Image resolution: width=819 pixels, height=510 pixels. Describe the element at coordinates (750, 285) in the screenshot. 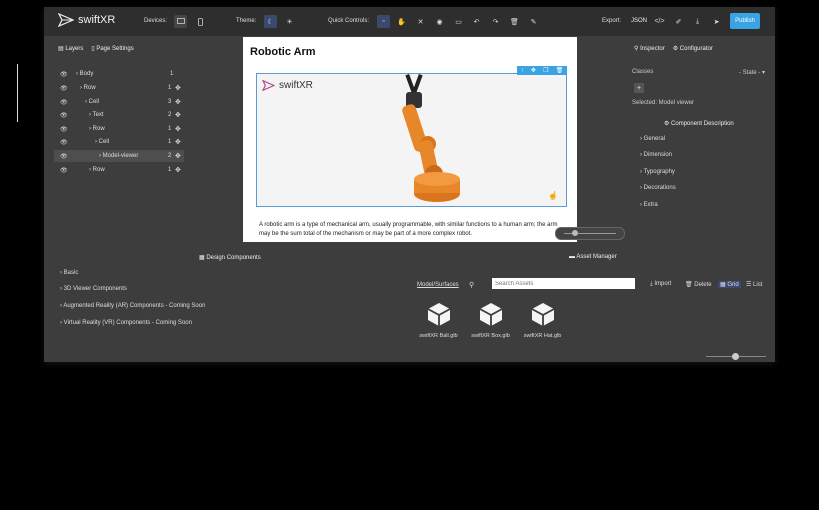

I see `list-icon: ☰` at that location.